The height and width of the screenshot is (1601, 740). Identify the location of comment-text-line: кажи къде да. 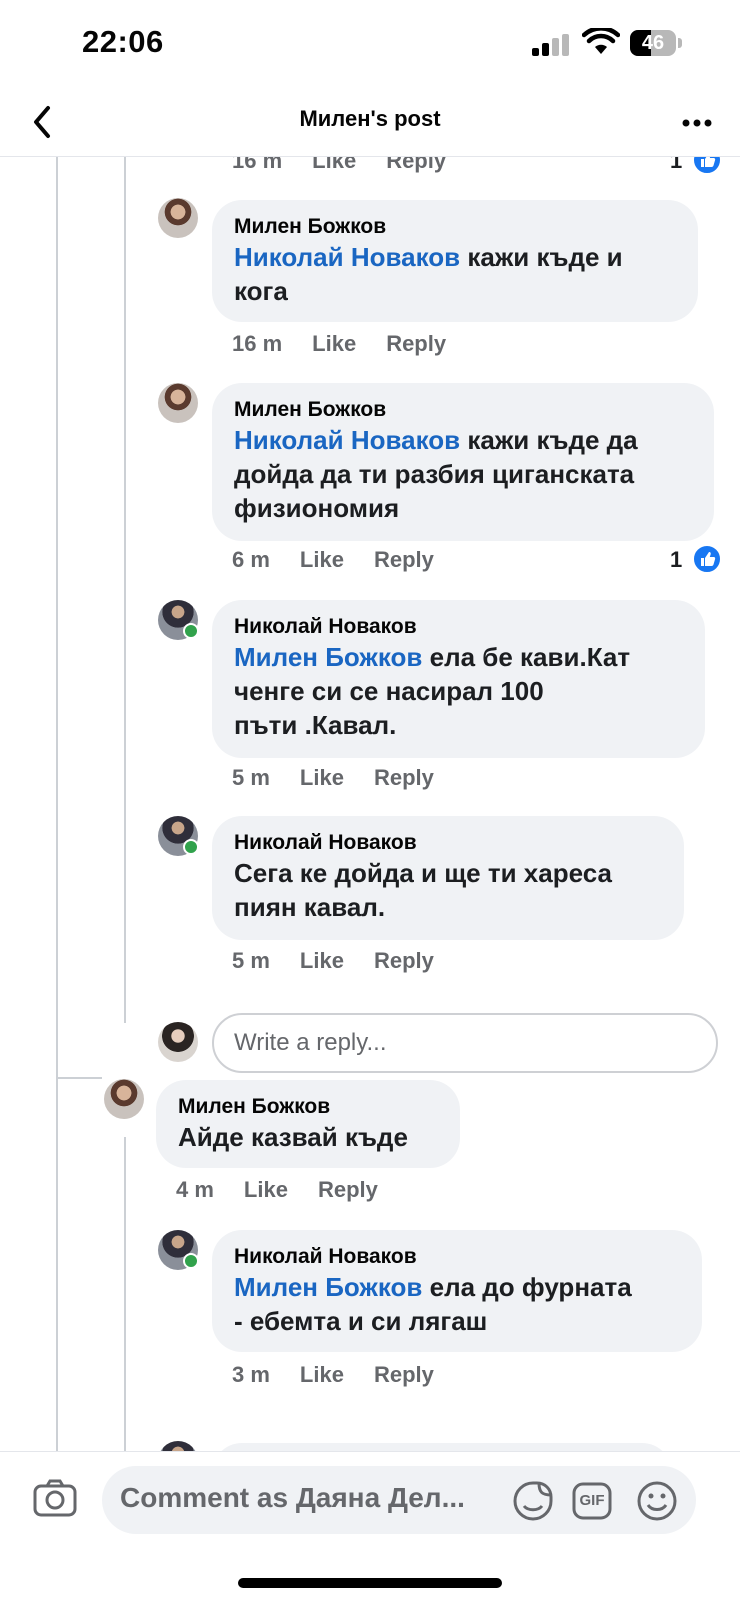
(552, 440).